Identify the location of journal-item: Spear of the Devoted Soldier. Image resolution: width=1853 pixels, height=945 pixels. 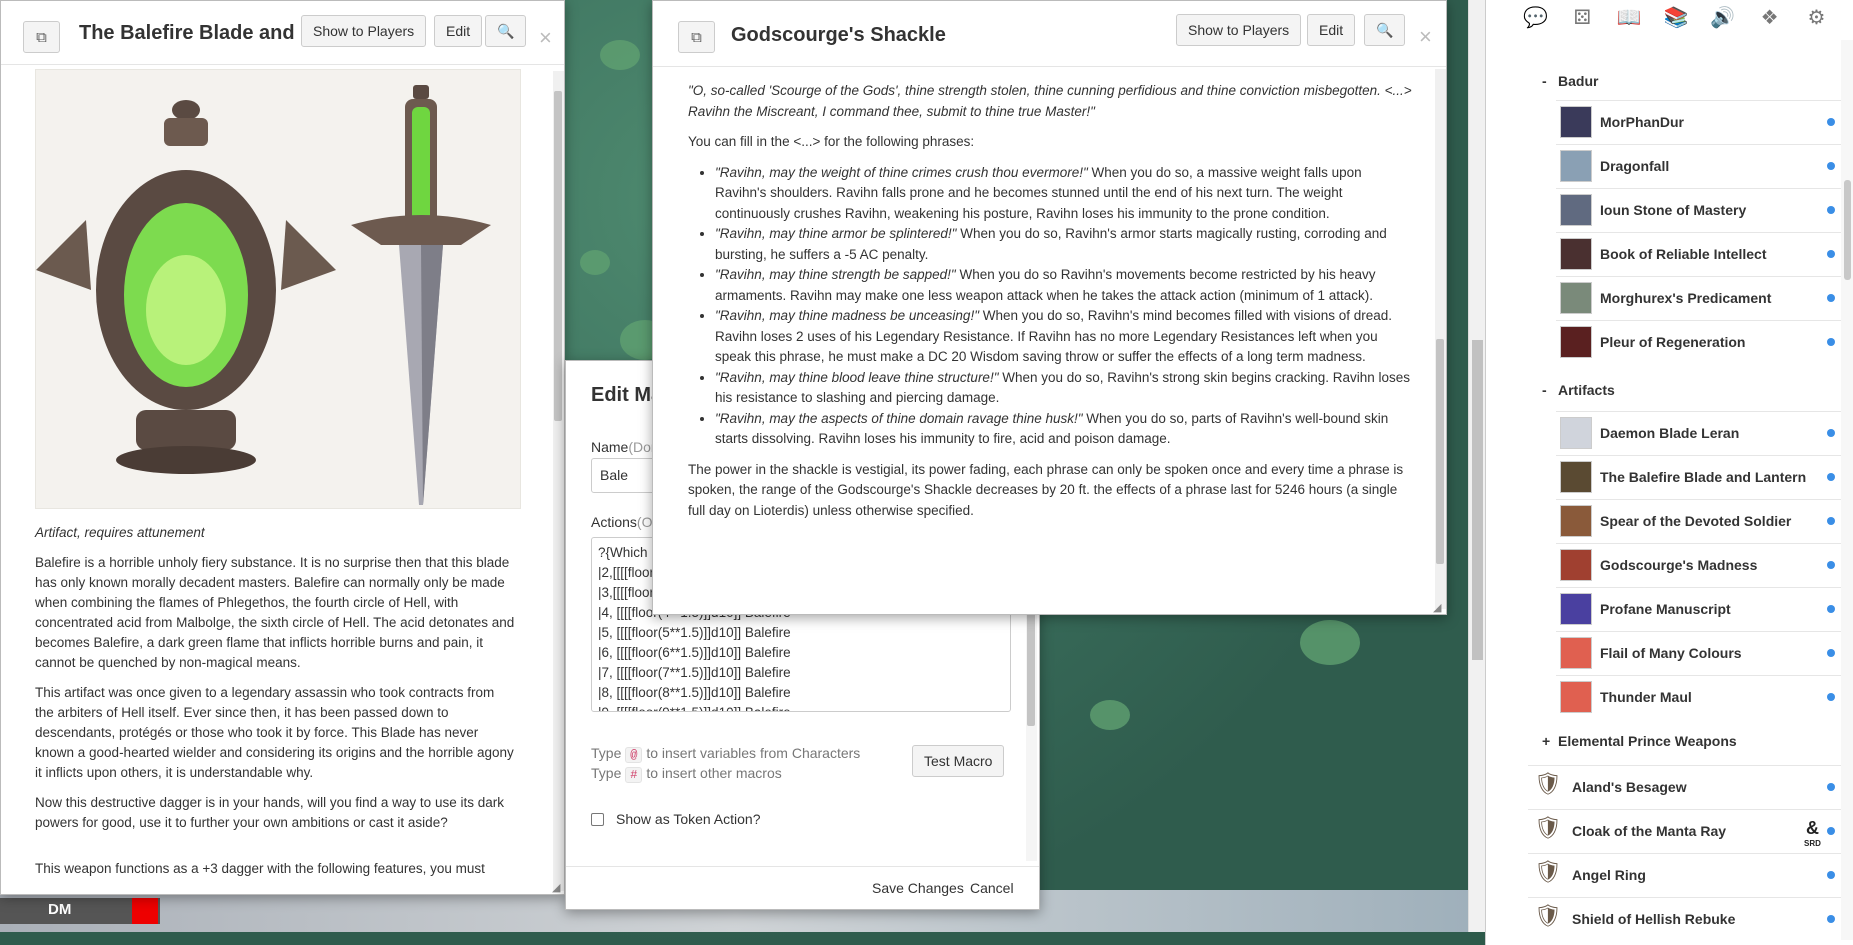
(1698, 520).